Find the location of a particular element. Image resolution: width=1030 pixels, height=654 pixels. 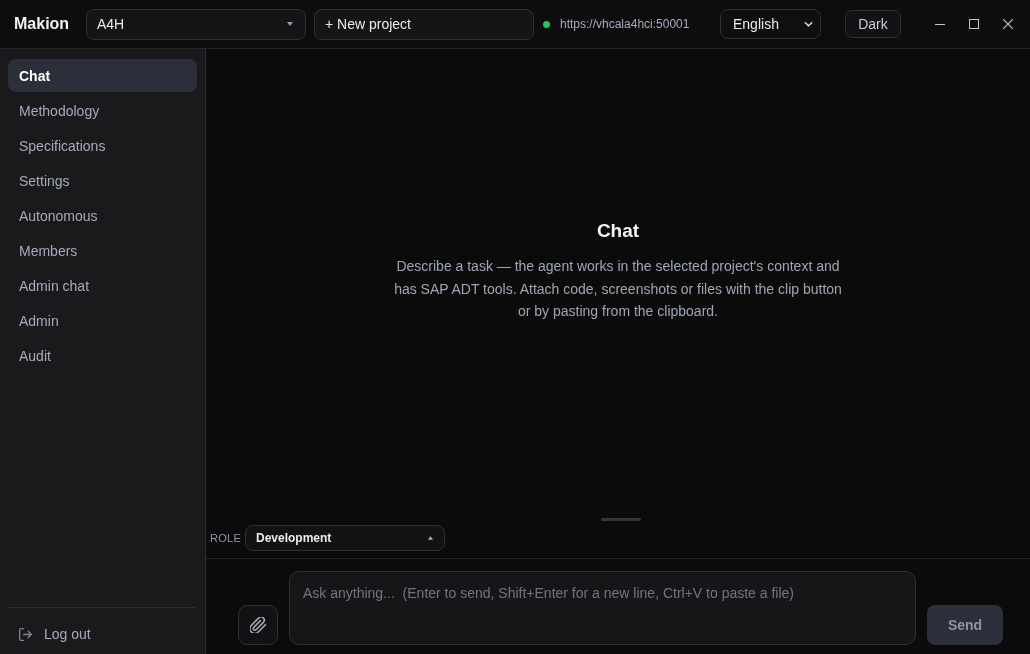

role-label: ROLE is located at coordinates (226, 538).